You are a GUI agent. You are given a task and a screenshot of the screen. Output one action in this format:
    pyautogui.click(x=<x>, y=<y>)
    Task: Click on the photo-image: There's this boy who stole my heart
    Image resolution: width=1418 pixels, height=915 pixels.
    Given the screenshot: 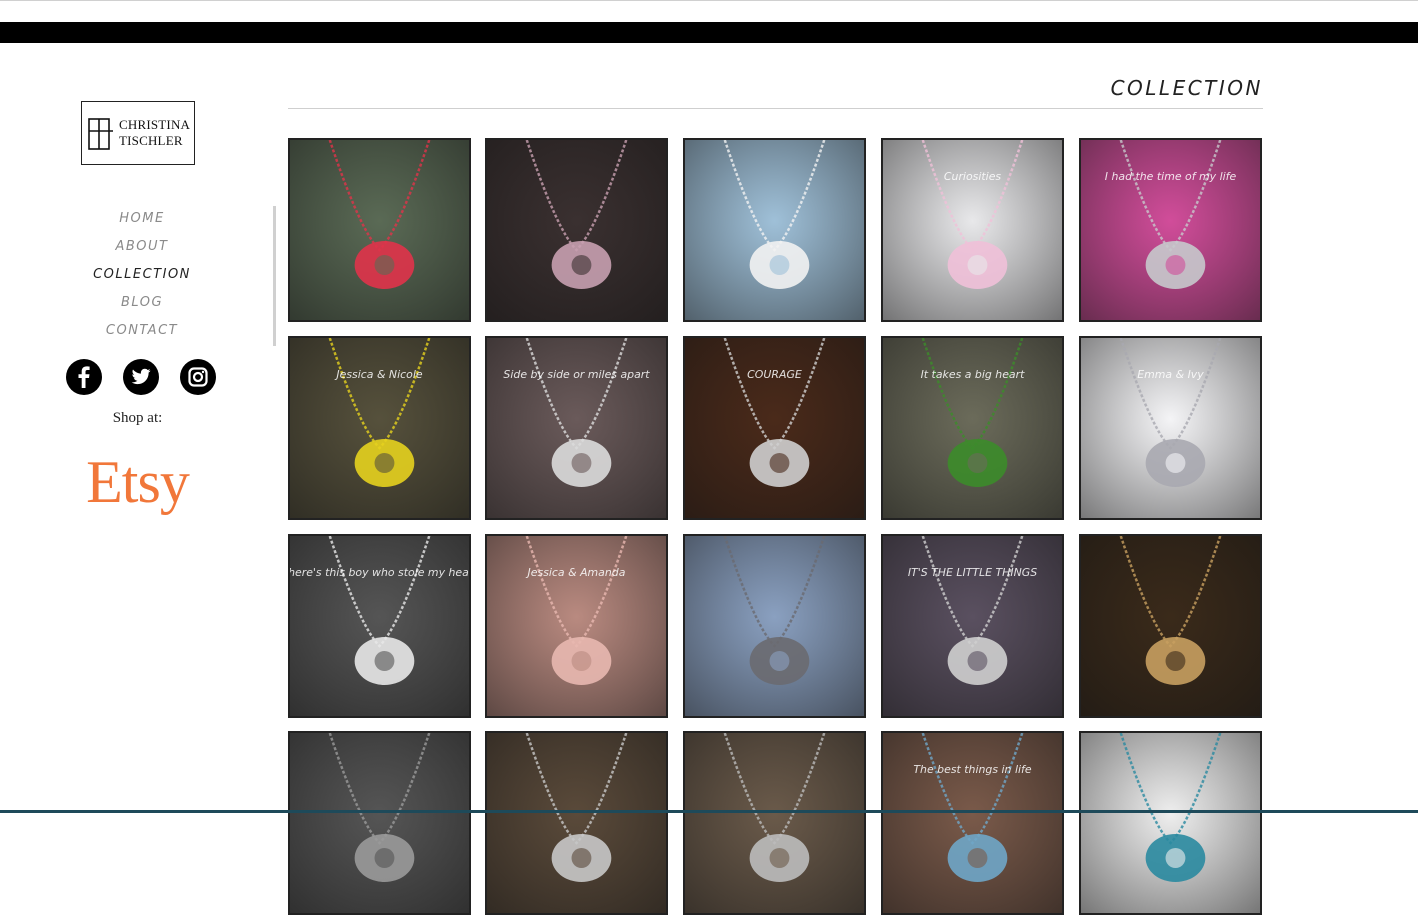 What is the action you would take?
    pyautogui.click(x=379, y=626)
    